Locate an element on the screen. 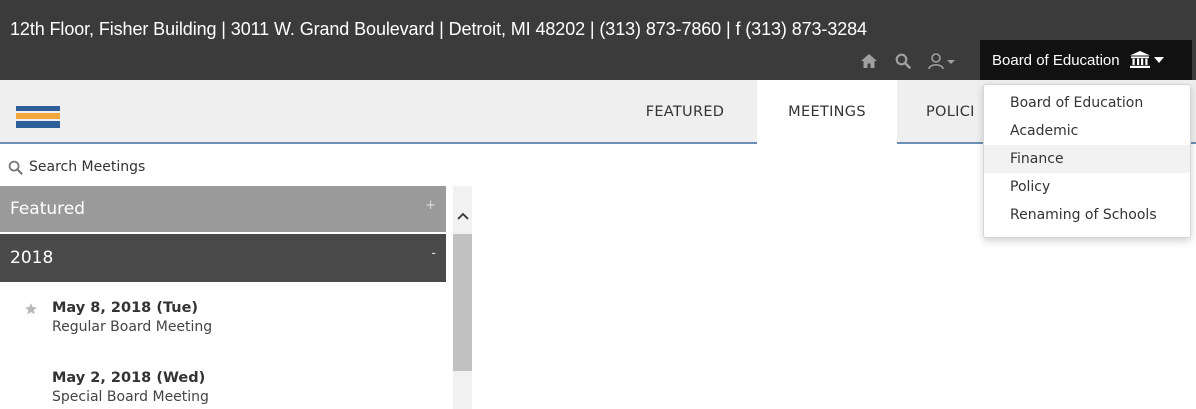  accordion-2018-label: 2018 is located at coordinates (32, 258).